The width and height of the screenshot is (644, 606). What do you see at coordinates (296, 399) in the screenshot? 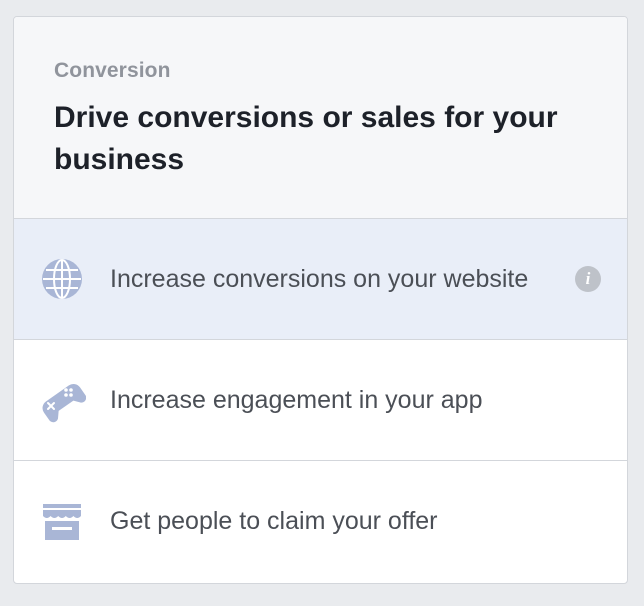
I see `option-label: Increase engagement in your app` at bounding box center [296, 399].